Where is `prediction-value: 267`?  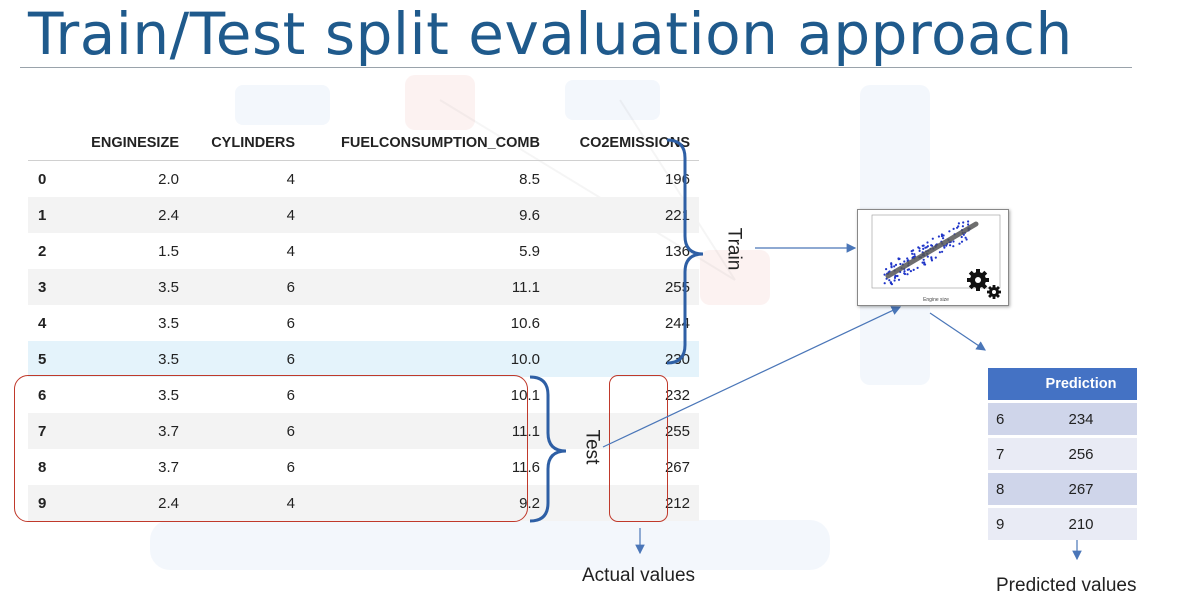 prediction-value: 267 is located at coordinates (1081, 489).